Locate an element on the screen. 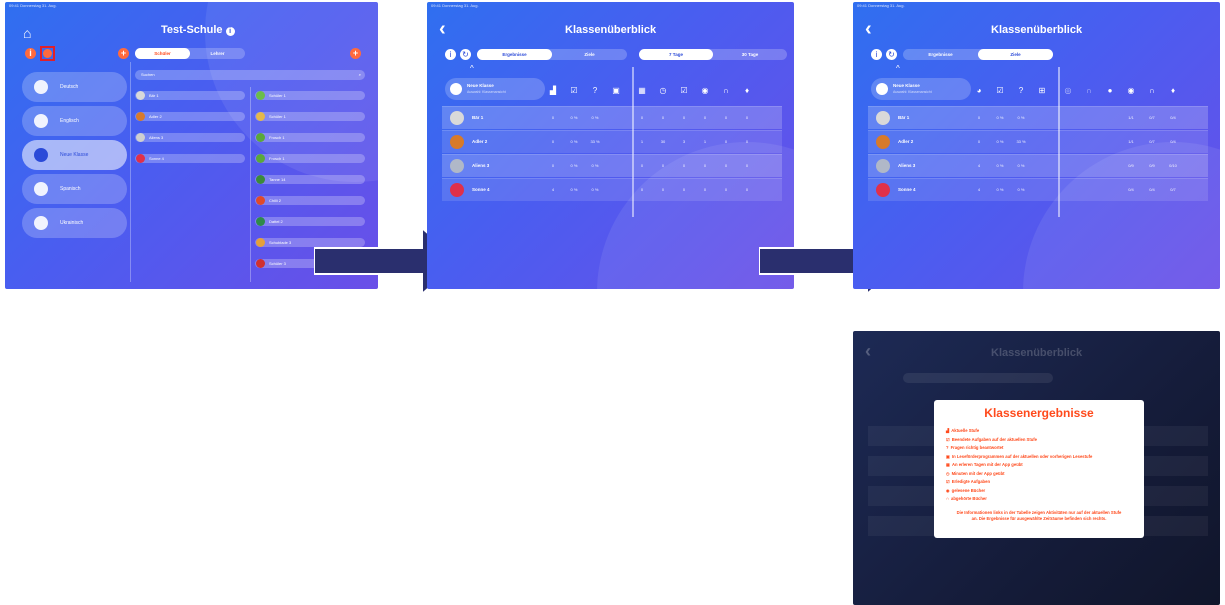 This screenshot has height=605, width=1225. table-cell: 0/7 is located at coordinates (1173, 189).